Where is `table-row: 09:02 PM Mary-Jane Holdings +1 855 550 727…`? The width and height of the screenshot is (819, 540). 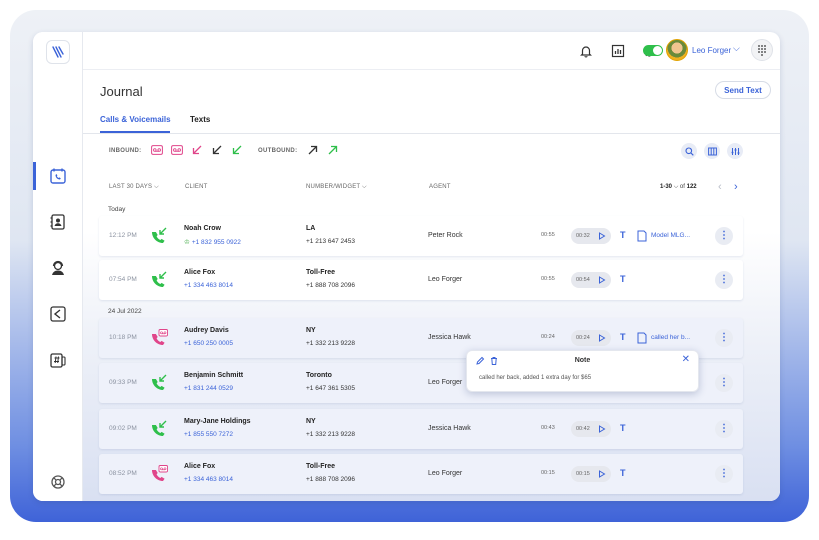 table-row: 09:02 PM Mary-Jane Holdings +1 855 550 727… is located at coordinates (421, 429).